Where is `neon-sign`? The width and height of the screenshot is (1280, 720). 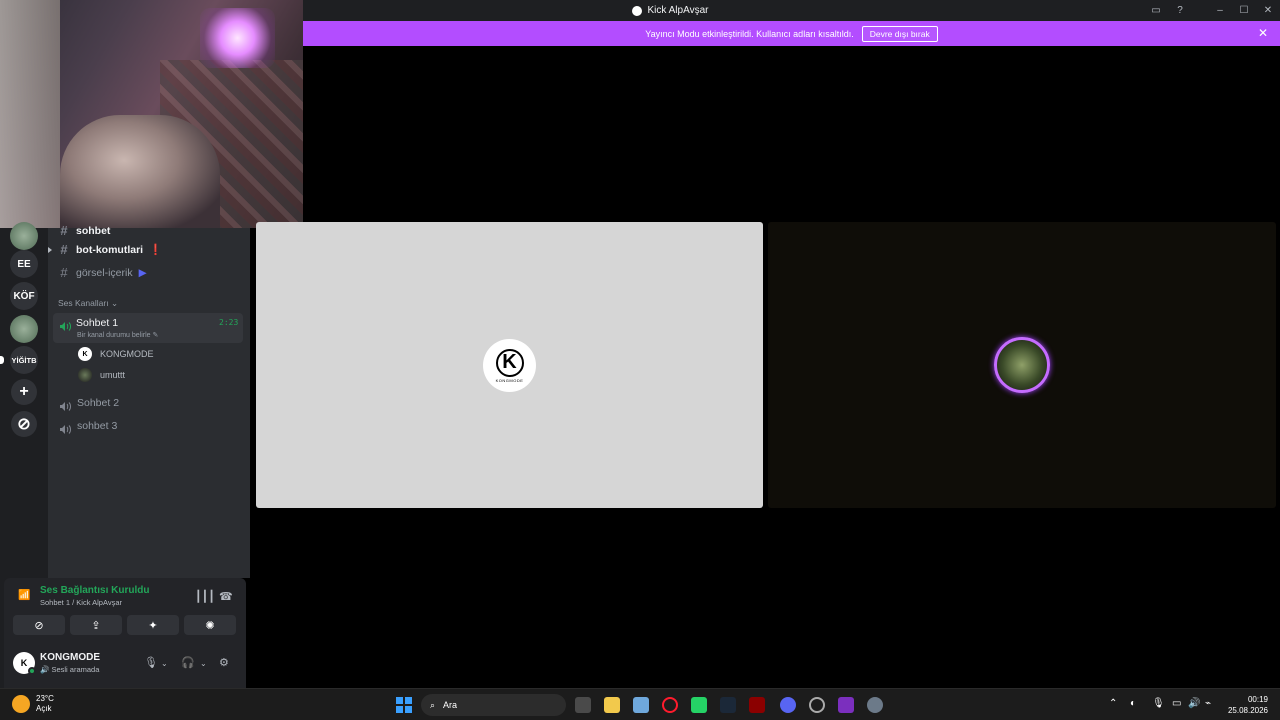
neon-sign is located at coordinates (237, 38).